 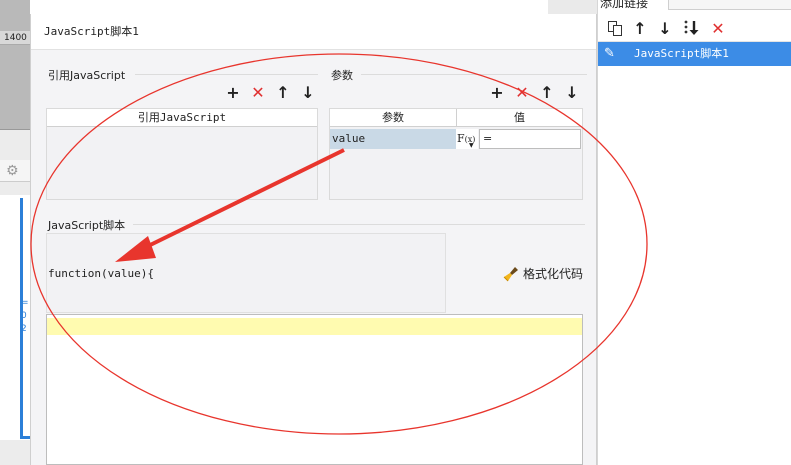 What do you see at coordinates (553, 274) in the screenshot?
I see `format-code-label: 格式化代码` at bounding box center [553, 274].